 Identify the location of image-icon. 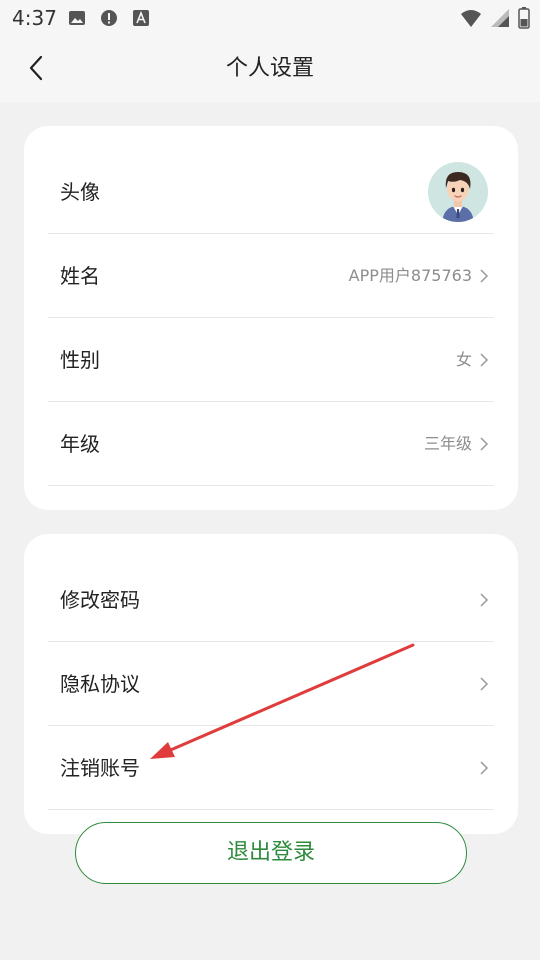
(77, 18).